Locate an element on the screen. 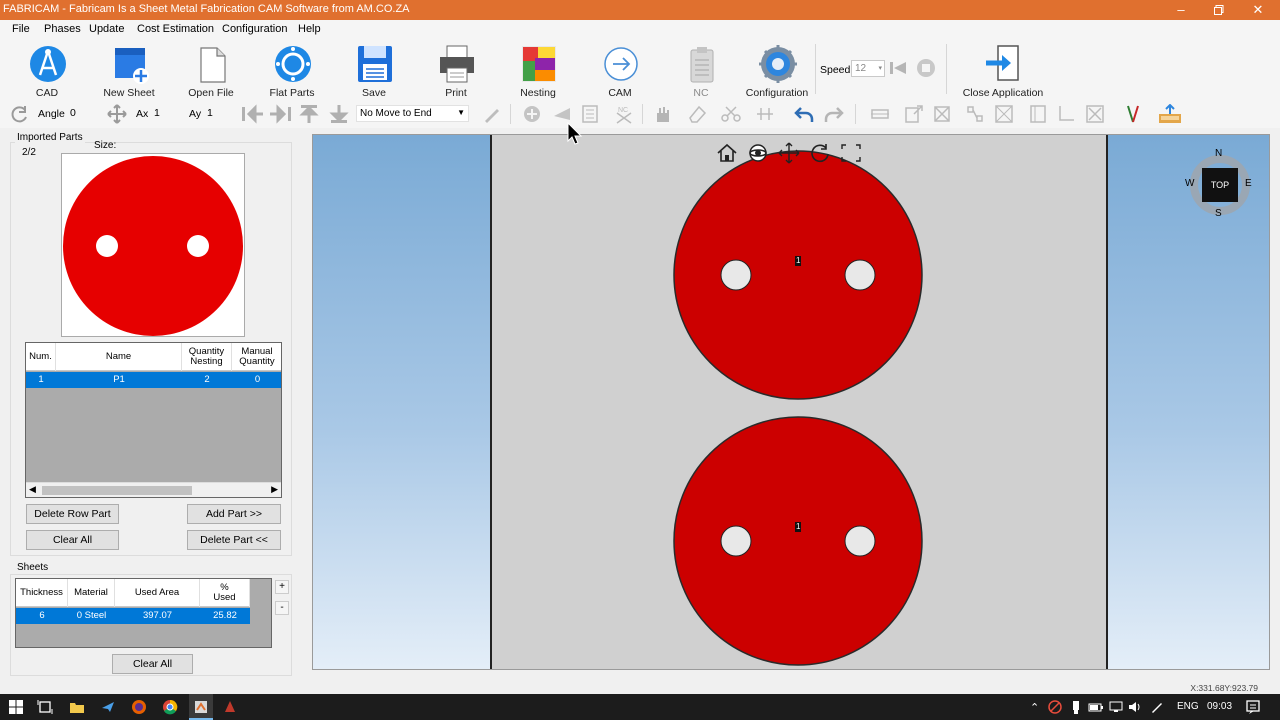 This screenshot has width=1280, height=720. taskbar-active-app is located at coordinates (201, 707).